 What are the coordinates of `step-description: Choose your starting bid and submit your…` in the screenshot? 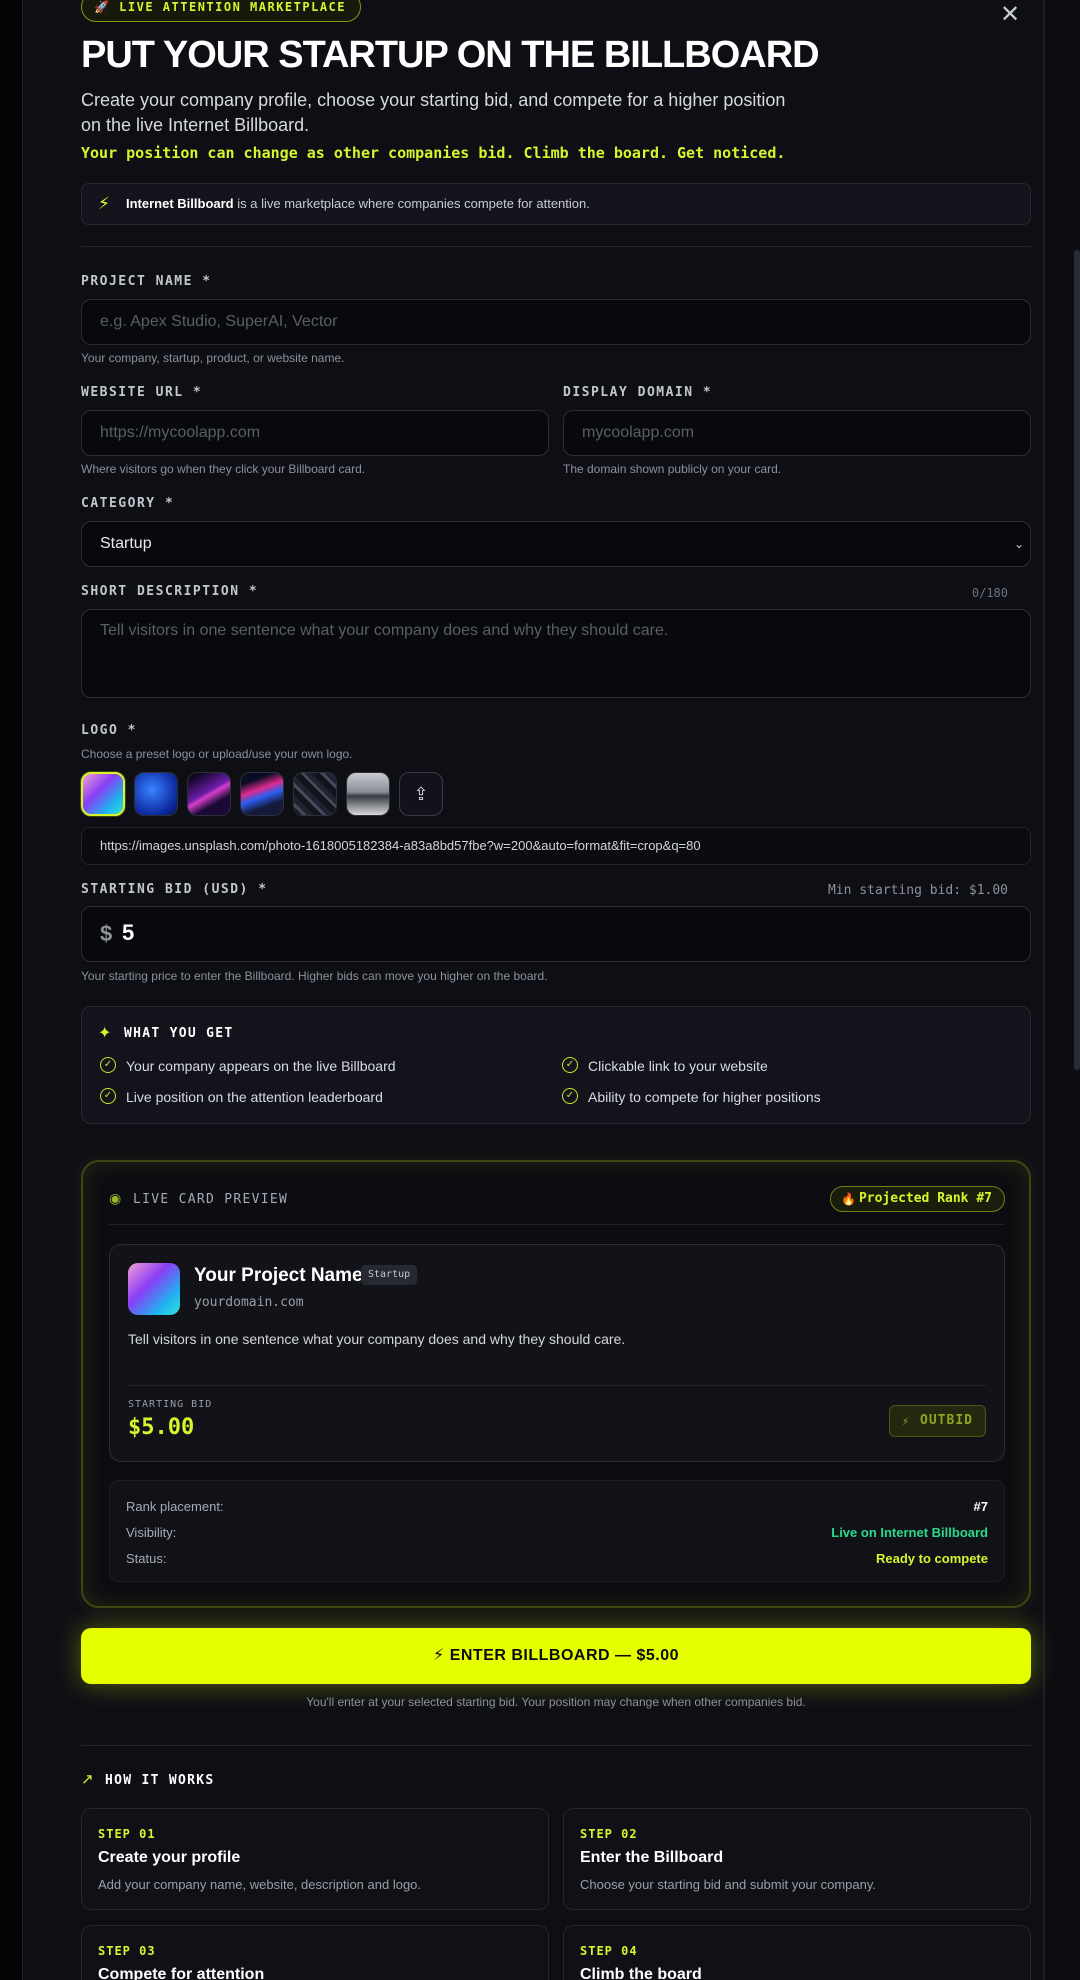 It's located at (728, 1884).